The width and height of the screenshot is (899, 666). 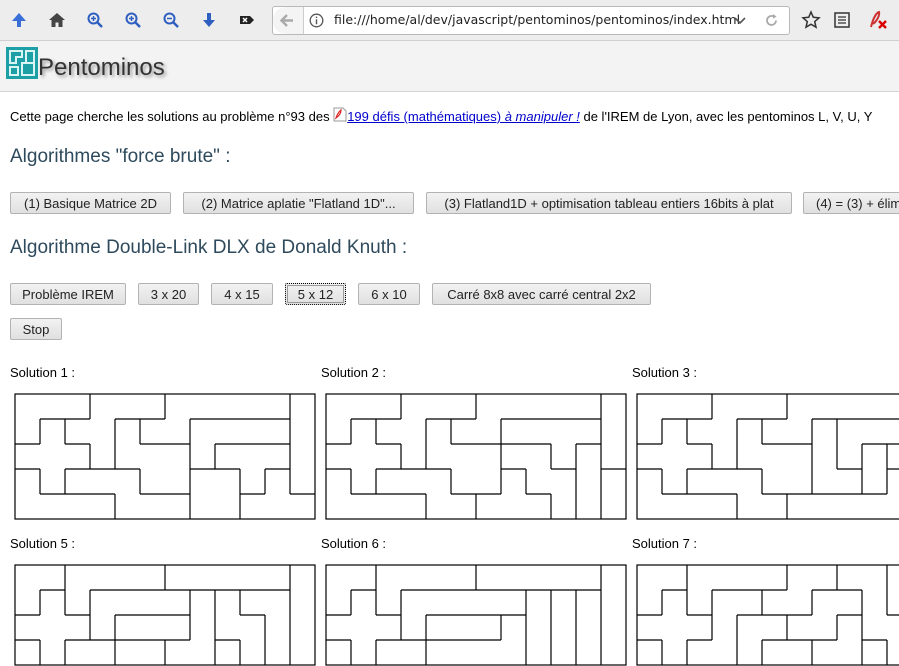 What do you see at coordinates (851, 203) in the screenshot?
I see `algo-4-button: (4) = (3) + élim` at bounding box center [851, 203].